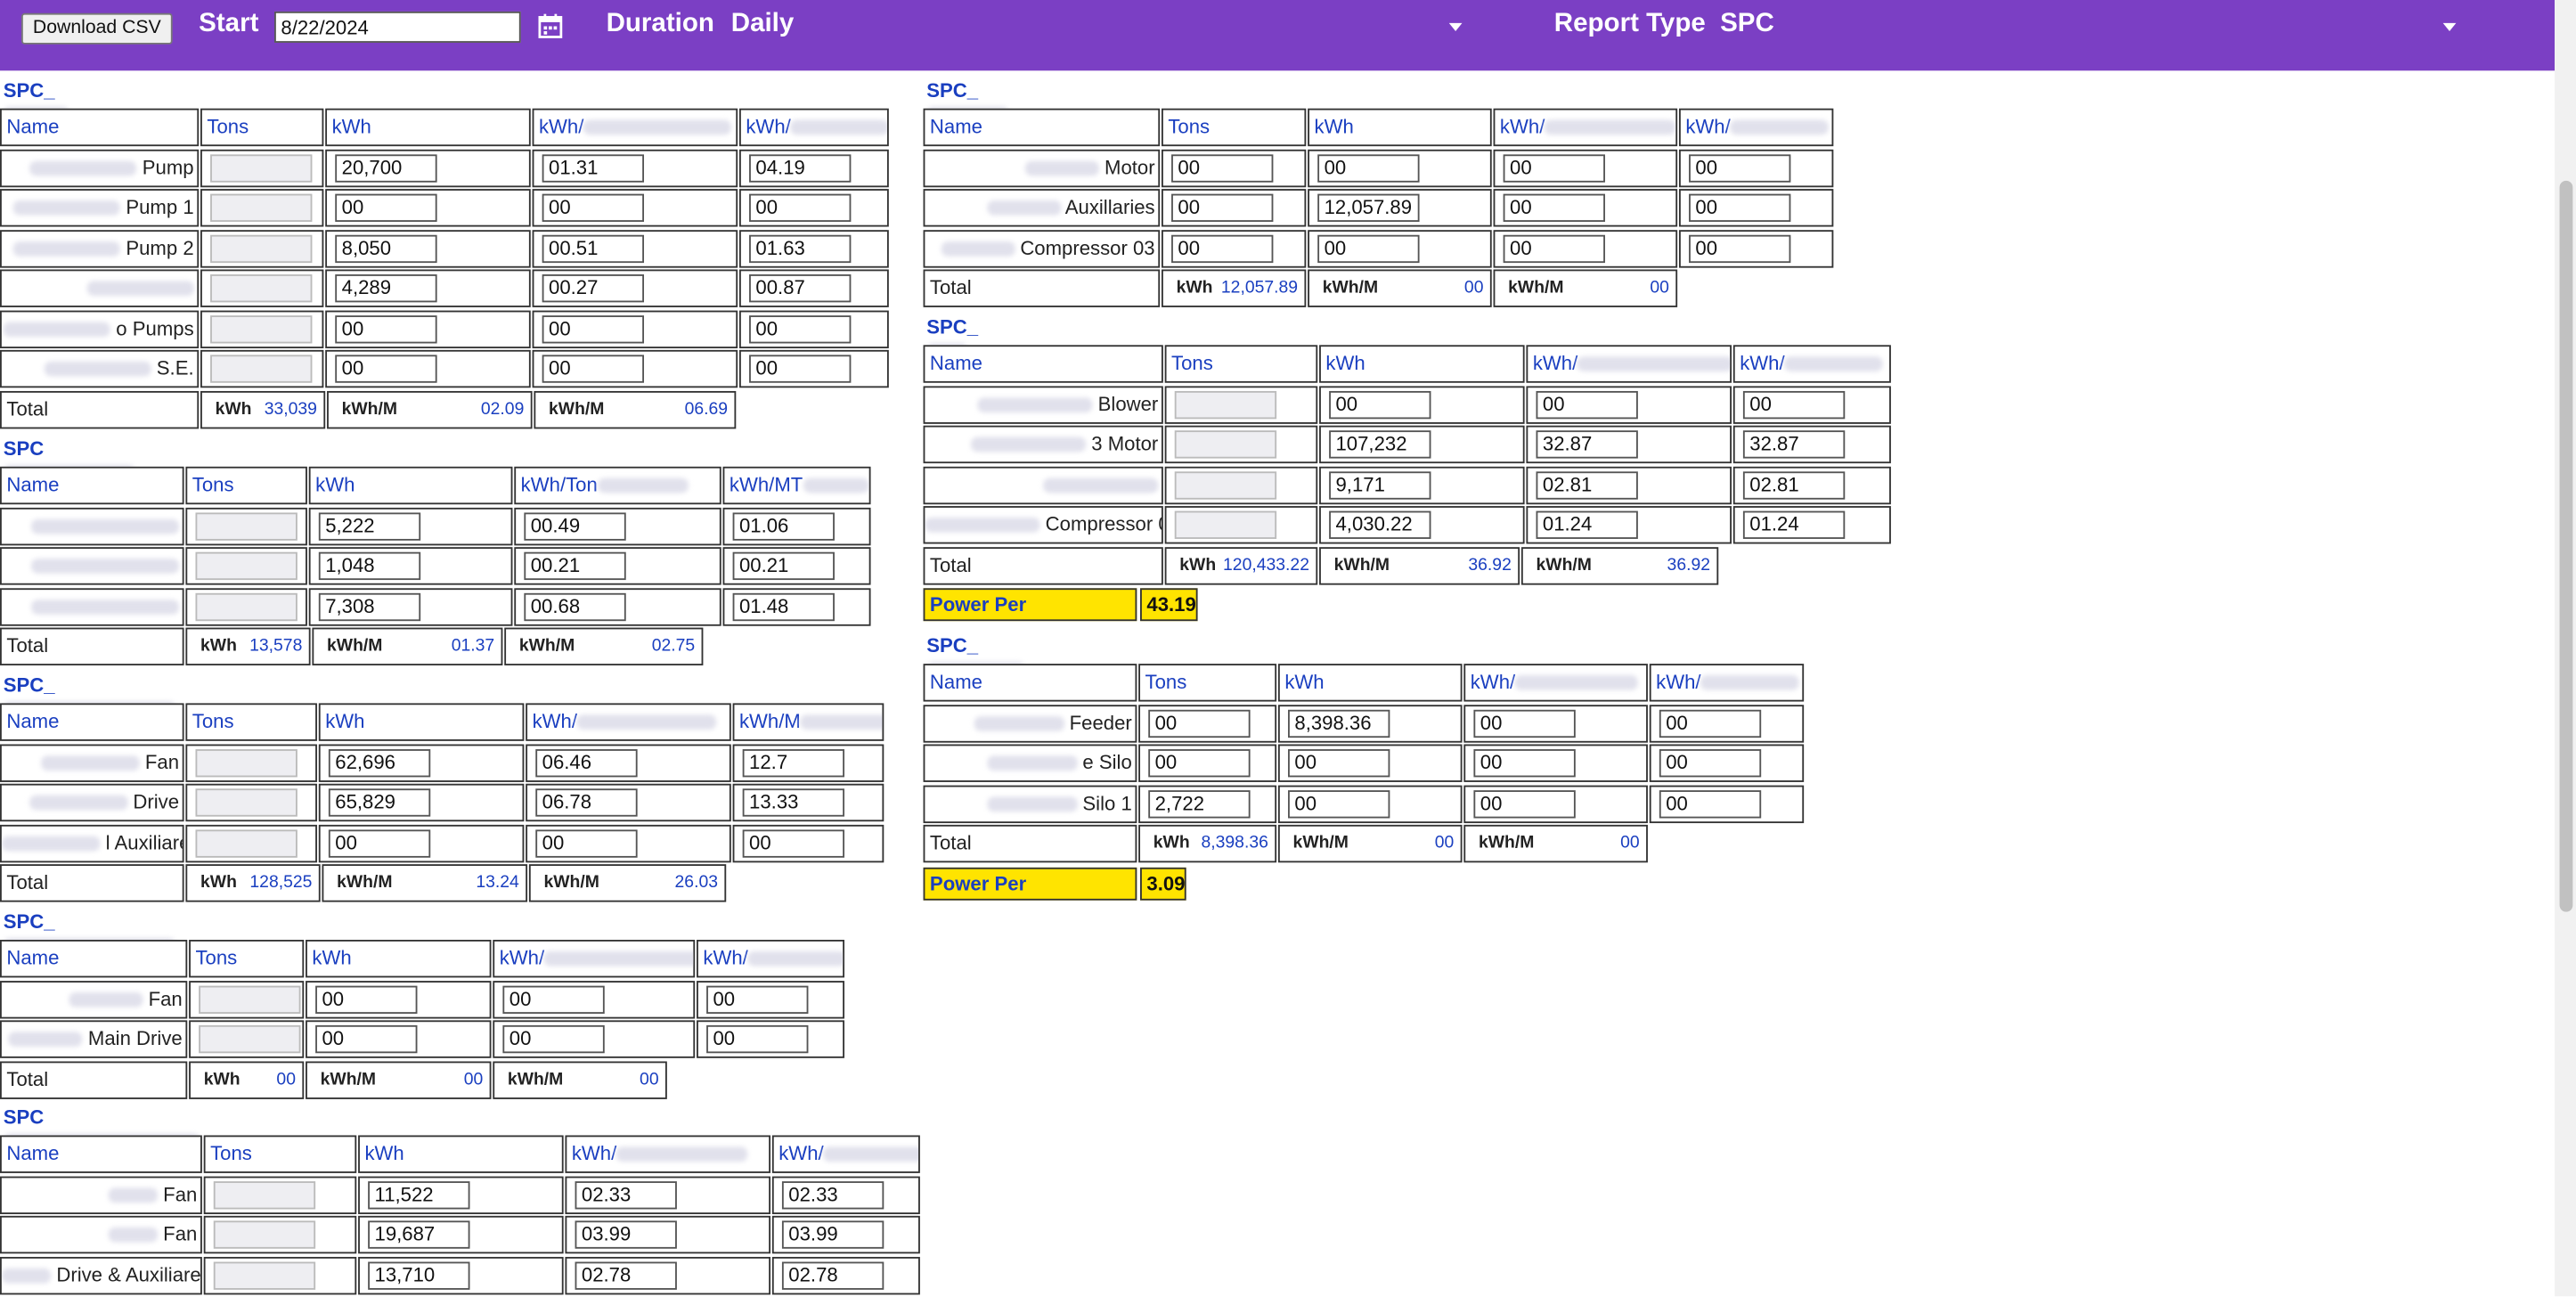 The image size is (2576, 1297). What do you see at coordinates (1380, 485) in the screenshot?
I see `kwh-input: 9,171` at bounding box center [1380, 485].